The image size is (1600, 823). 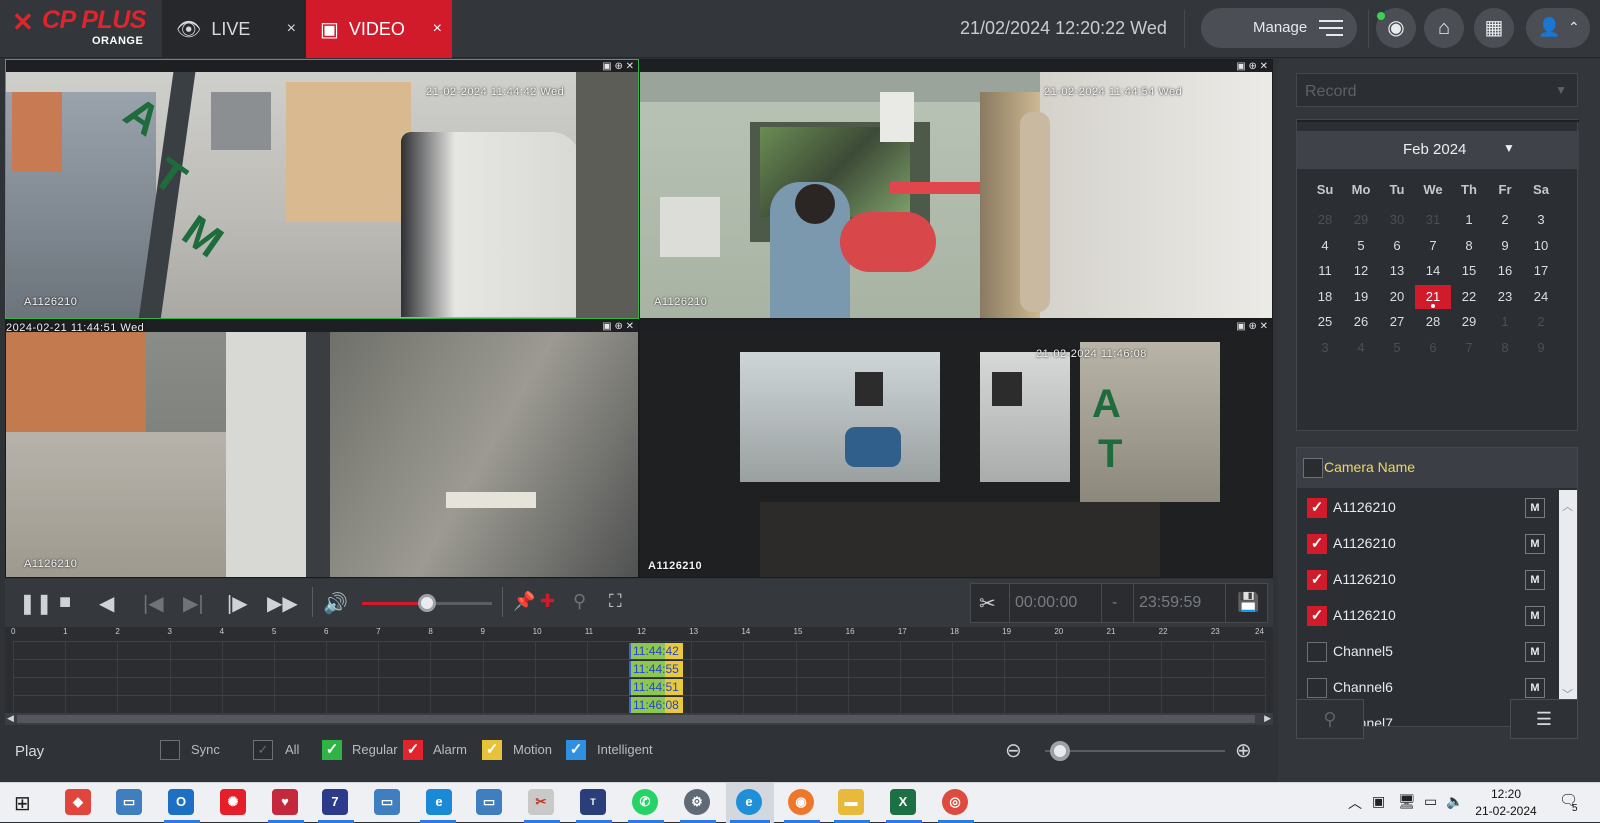 I want to click on video-tile-2: ▣ ⊕ ✕ 21-02-2024 11:44:54 Wed A1126210, so click(x=956, y=189).